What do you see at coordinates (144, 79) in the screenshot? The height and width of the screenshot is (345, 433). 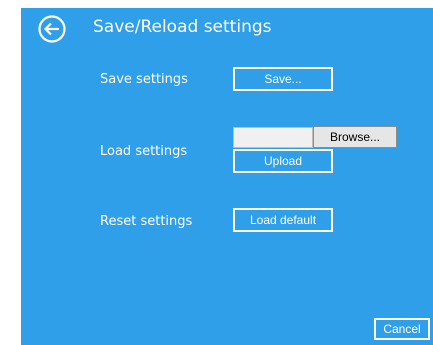 I see `save-settings-label: Save settings` at bounding box center [144, 79].